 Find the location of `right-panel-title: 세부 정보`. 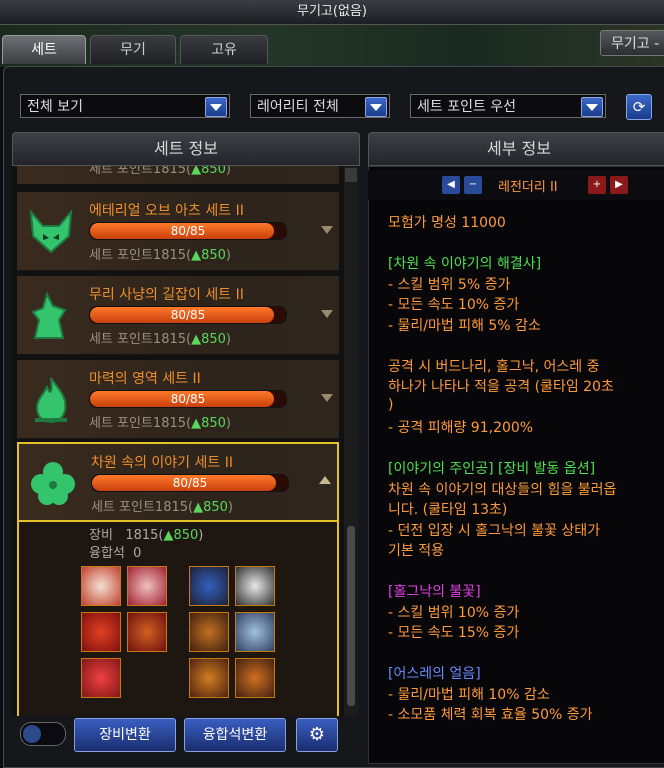

right-panel-title: 세부 정보 is located at coordinates (516, 149).